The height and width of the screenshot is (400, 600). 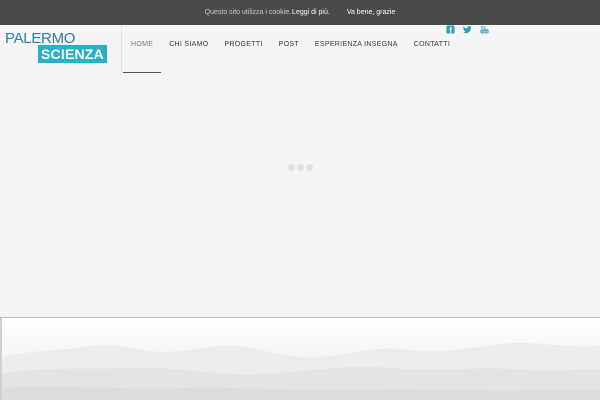 I want to click on svg-text: Tube, so click(x=484, y=31).